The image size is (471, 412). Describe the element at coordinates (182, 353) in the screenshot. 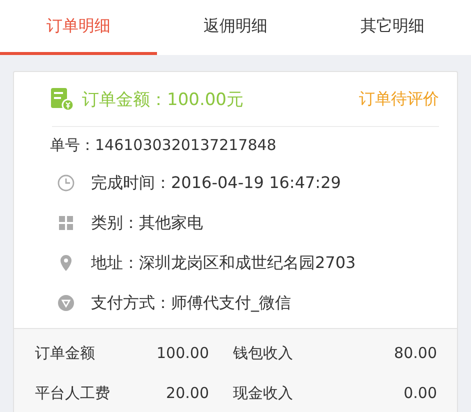

I see `summary-value: 100.00` at that location.